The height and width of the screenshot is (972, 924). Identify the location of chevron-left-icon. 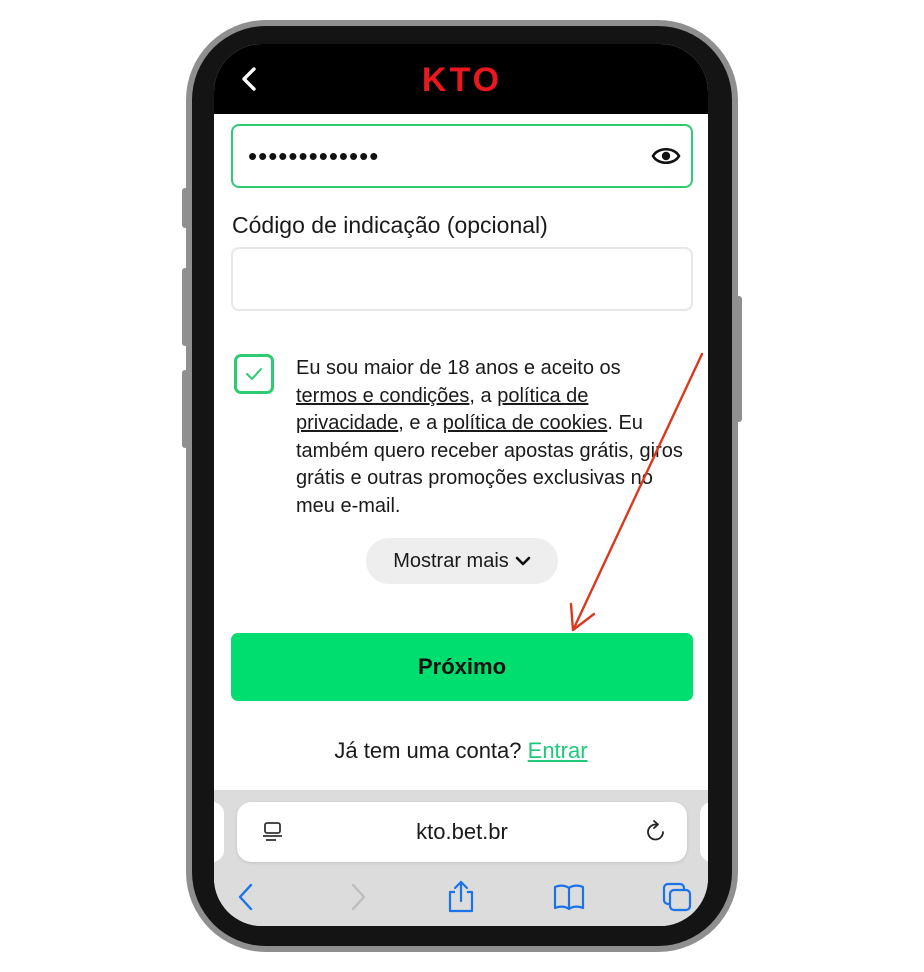
(249, 79).